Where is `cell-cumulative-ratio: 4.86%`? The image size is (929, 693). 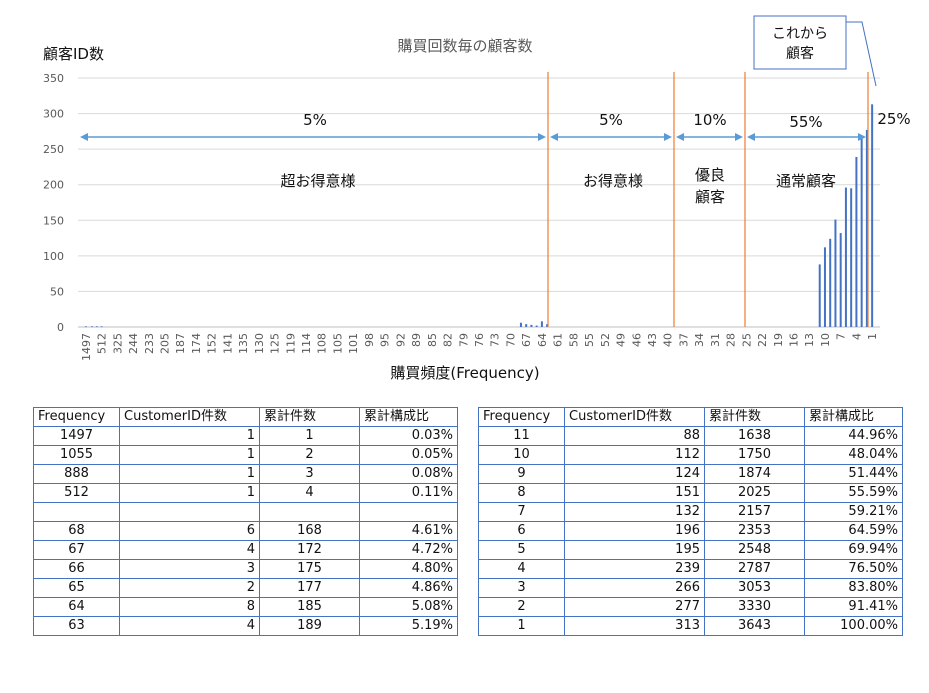
cell-cumulative-ratio: 4.86% is located at coordinates (408, 588).